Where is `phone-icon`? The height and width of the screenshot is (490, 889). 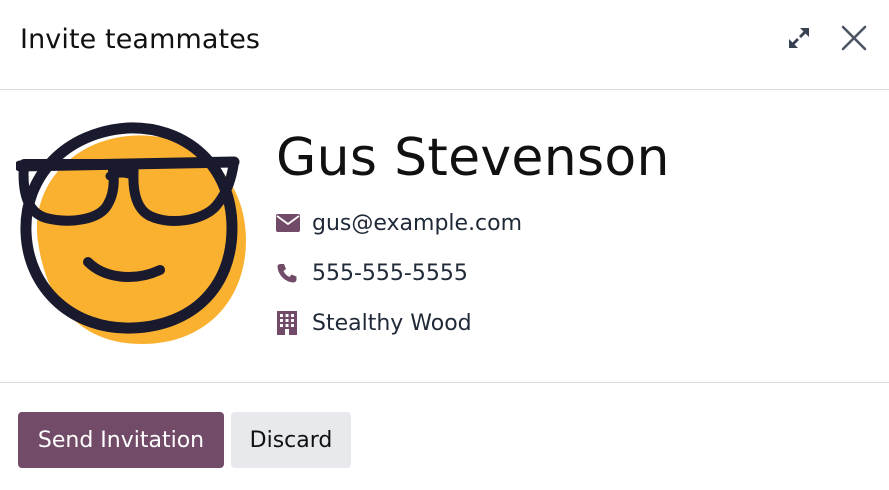
phone-icon is located at coordinates (289, 273).